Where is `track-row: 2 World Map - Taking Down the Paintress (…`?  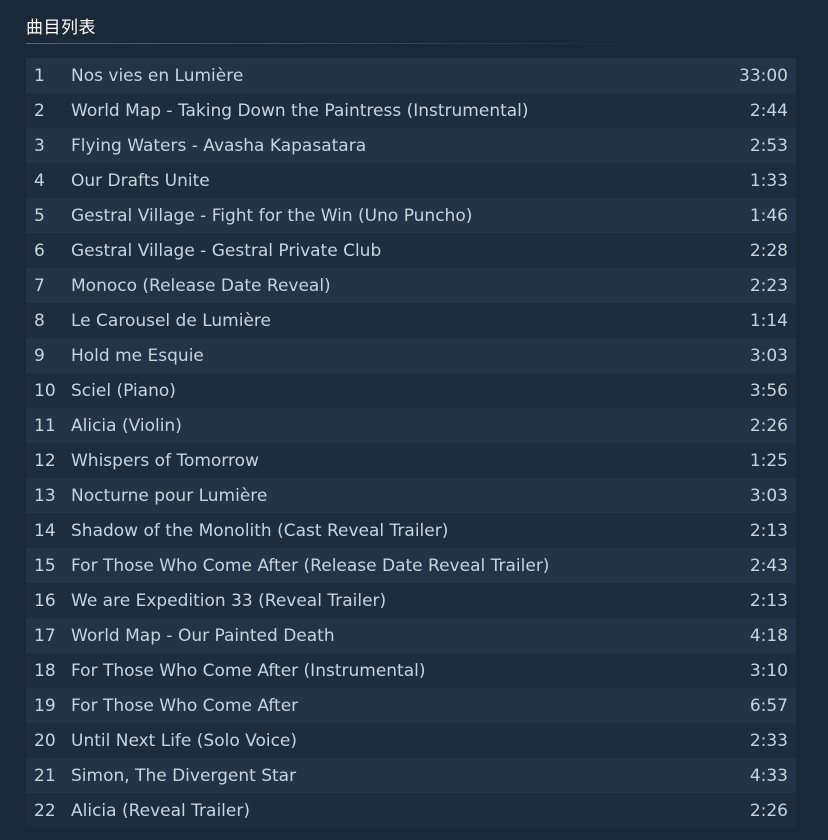
track-row: 2 World Map - Taking Down the Paintress (… is located at coordinates (411, 110).